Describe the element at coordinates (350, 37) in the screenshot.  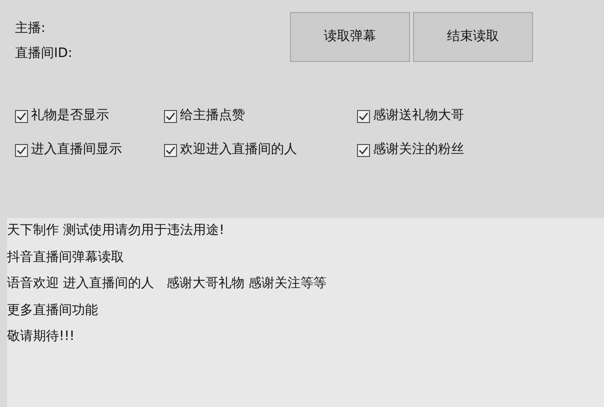
I see `action-button: 读取弹幕` at that location.